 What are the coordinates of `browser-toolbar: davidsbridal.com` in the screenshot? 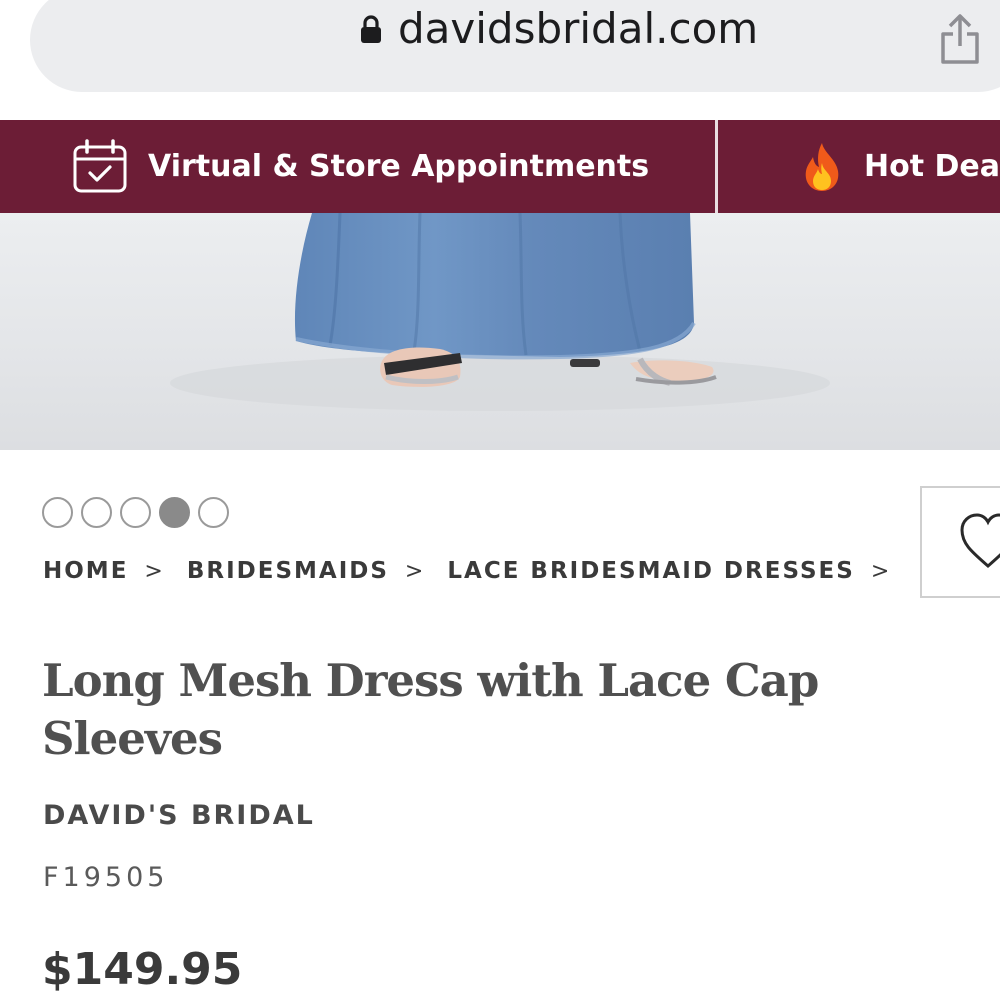 It's located at (500, 60).